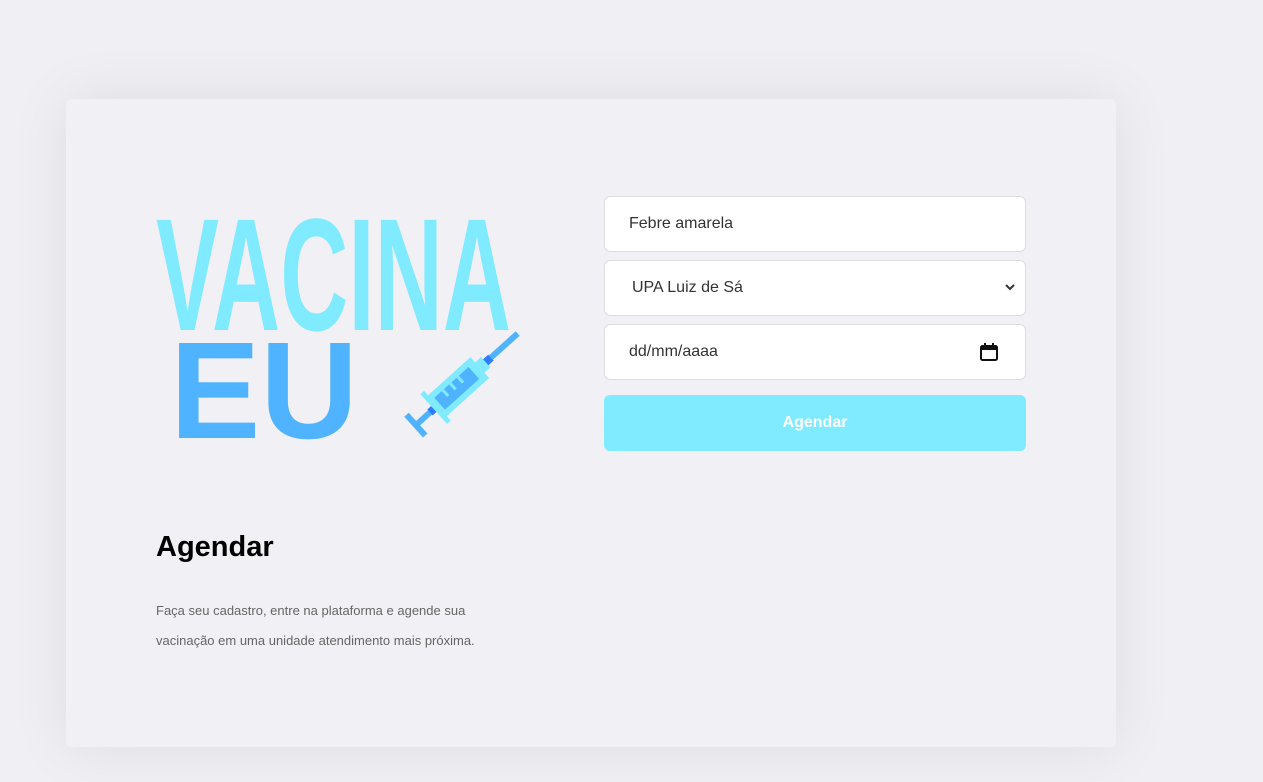 Image resolution: width=1263 pixels, height=782 pixels. I want to click on unit-selected-value: UPA Luiz de Sá, so click(687, 287).